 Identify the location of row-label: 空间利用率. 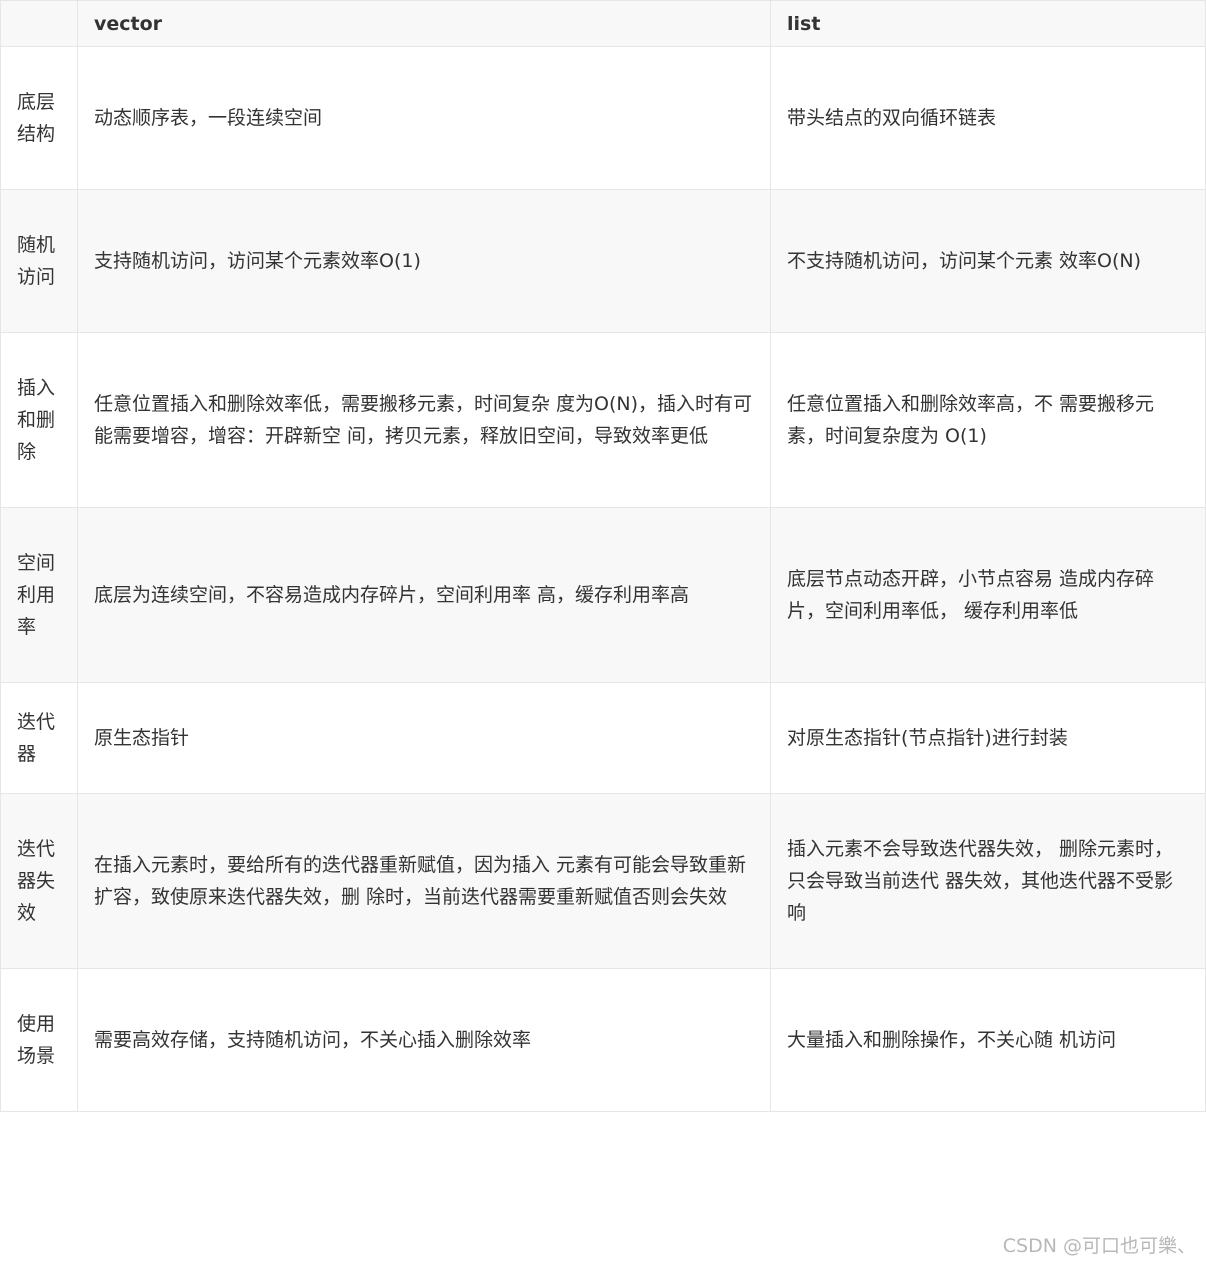
(39, 595).